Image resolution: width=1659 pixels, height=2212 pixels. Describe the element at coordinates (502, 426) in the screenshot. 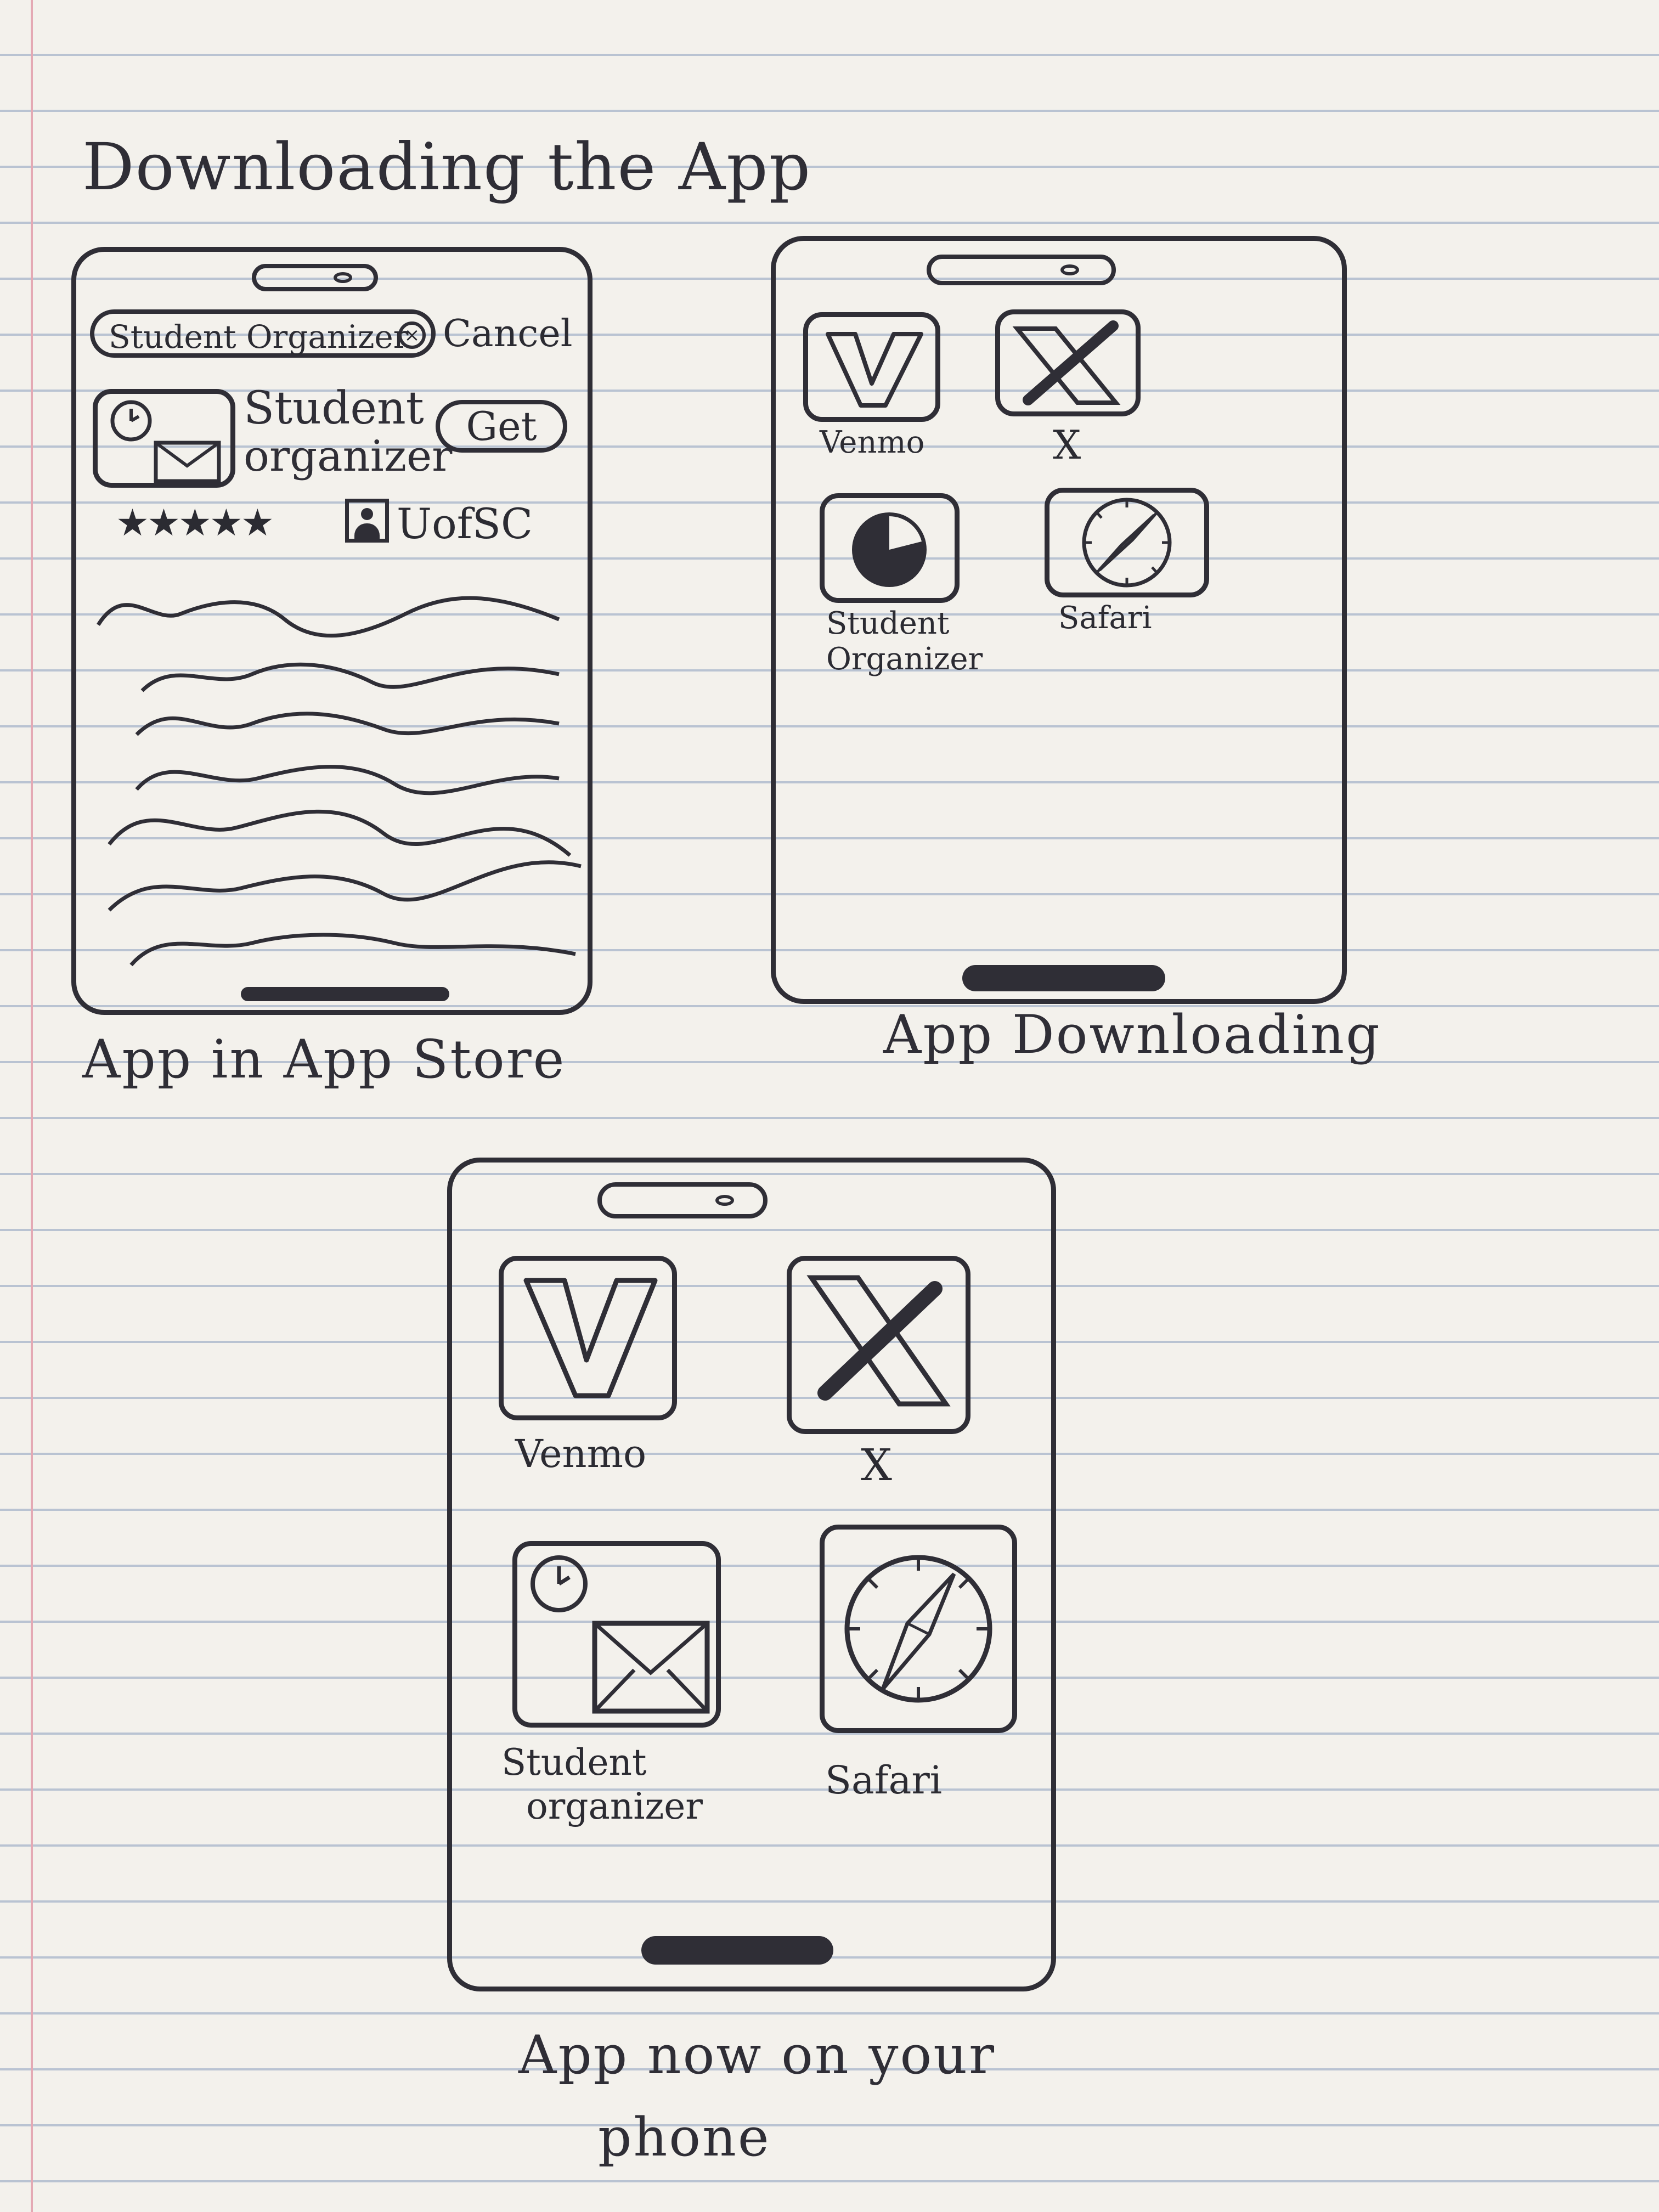

I see `get-button: Get` at that location.